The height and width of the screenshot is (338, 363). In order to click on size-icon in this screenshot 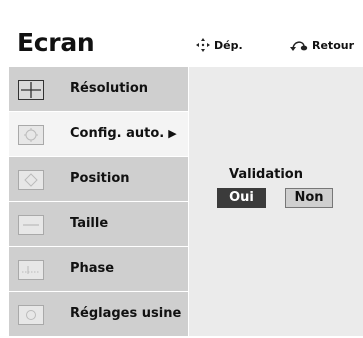, I will do `click(31, 225)`.